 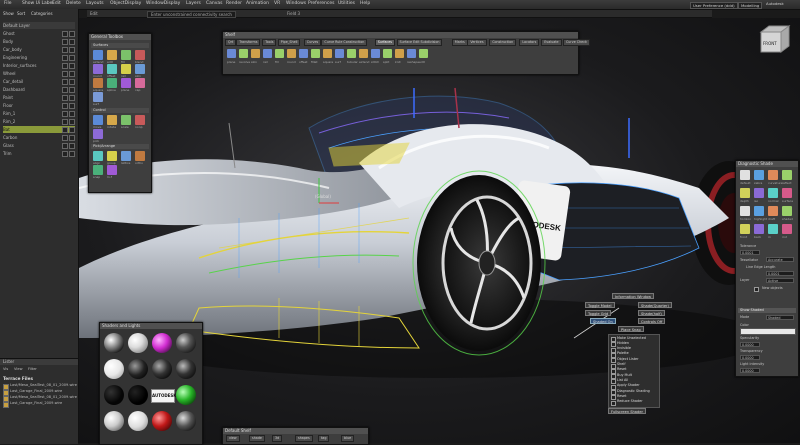 What do you see at coordinates (277, 438) in the screenshot?
I see `default-shelf-tab: 3d` at bounding box center [277, 438].